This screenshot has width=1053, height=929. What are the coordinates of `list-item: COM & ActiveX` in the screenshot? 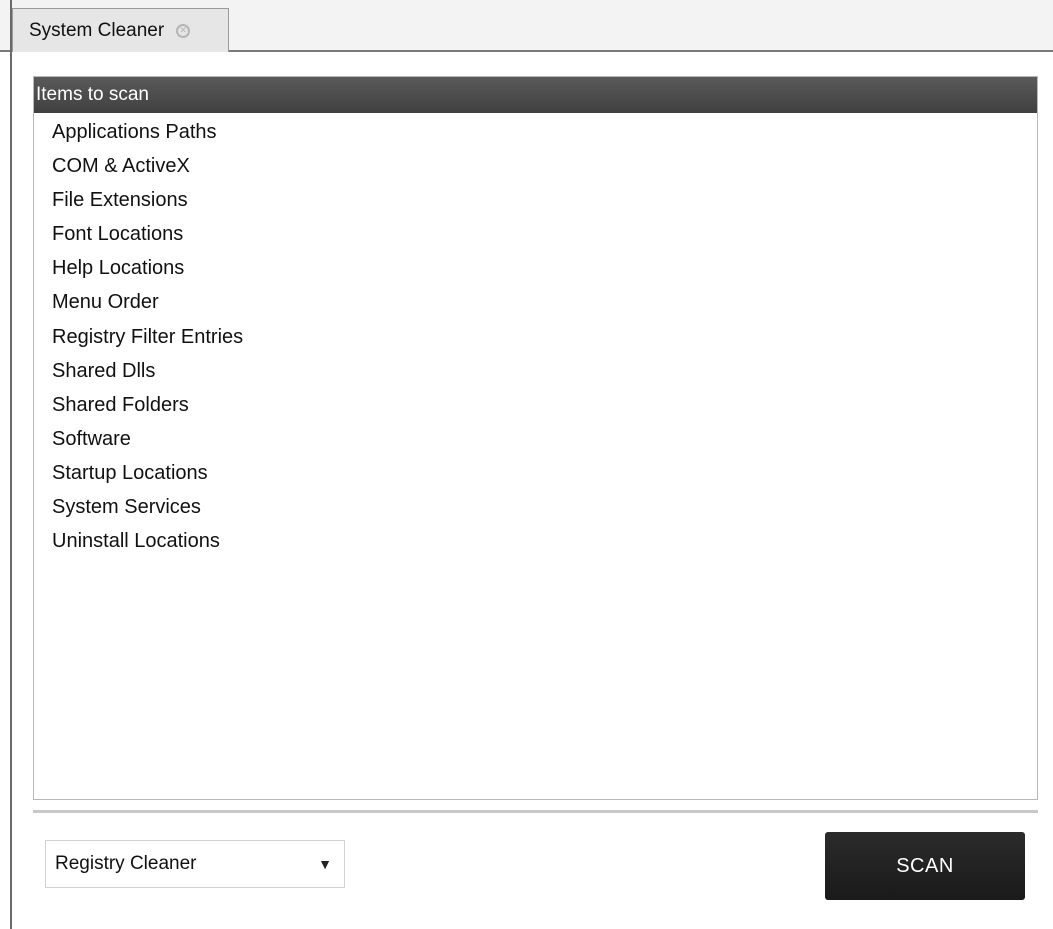 It's located at (535, 166).